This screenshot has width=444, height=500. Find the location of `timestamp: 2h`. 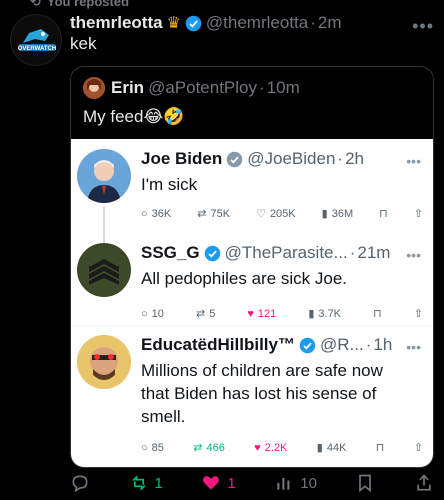

timestamp: 2h is located at coordinates (354, 158).